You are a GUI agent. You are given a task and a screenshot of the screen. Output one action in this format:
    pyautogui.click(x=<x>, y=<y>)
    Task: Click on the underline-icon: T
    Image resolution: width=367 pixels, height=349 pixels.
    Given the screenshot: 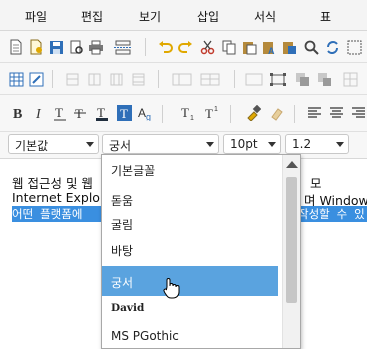 What is the action you would take?
    pyautogui.click(x=60, y=113)
    